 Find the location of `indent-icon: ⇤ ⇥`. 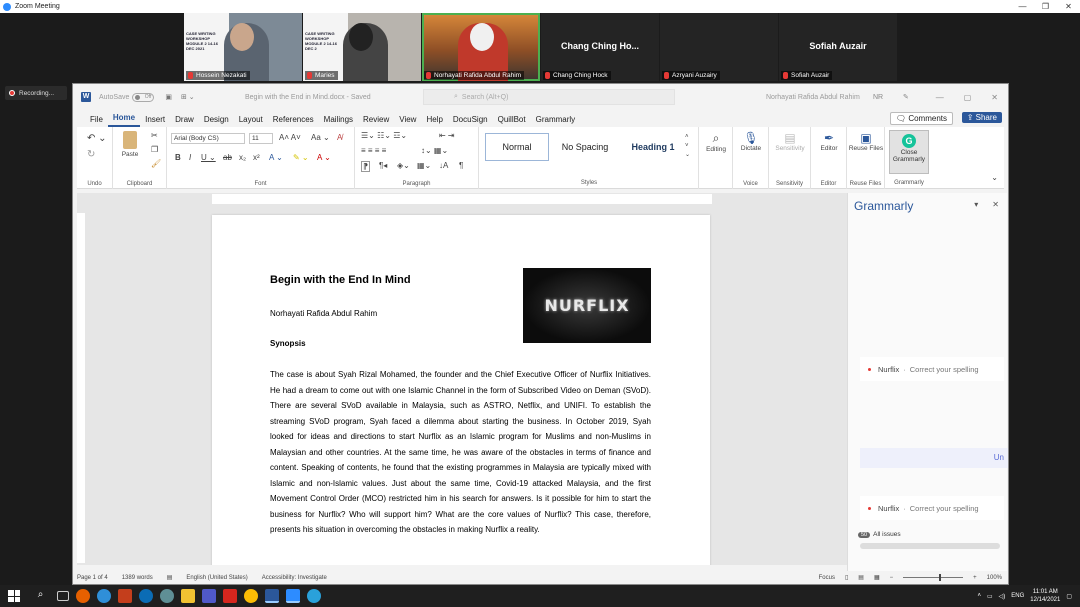

indent-icon: ⇤ ⇥ is located at coordinates (447, 135).